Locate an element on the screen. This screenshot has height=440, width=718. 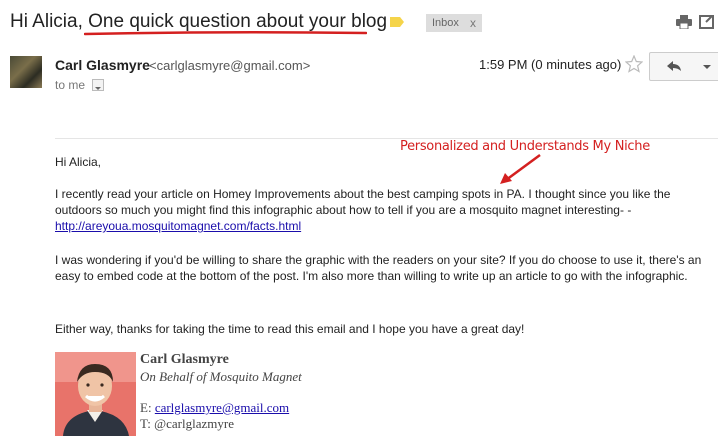
subject-prefix: Hi Alicia, is located at coordinates (46, 21).